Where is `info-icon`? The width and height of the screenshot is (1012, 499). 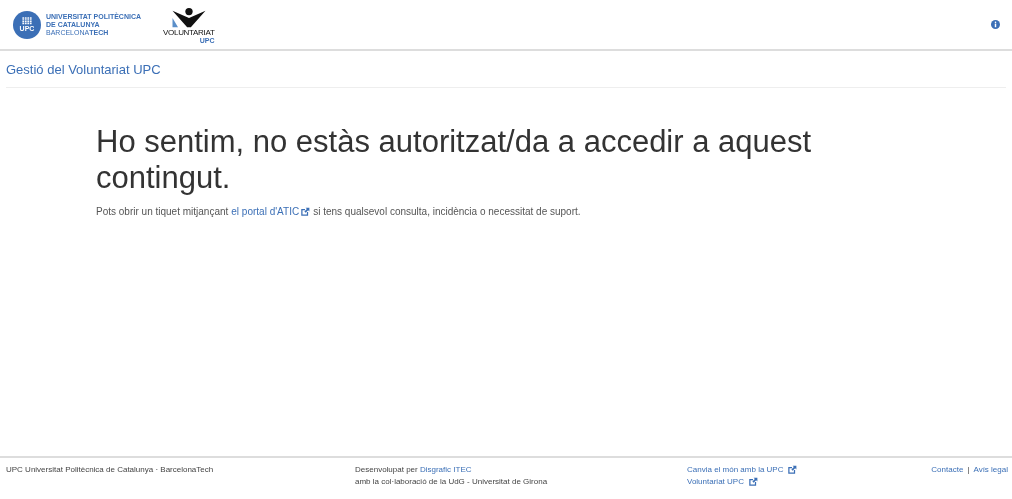 info-icon is located at coordinates (995, 24).